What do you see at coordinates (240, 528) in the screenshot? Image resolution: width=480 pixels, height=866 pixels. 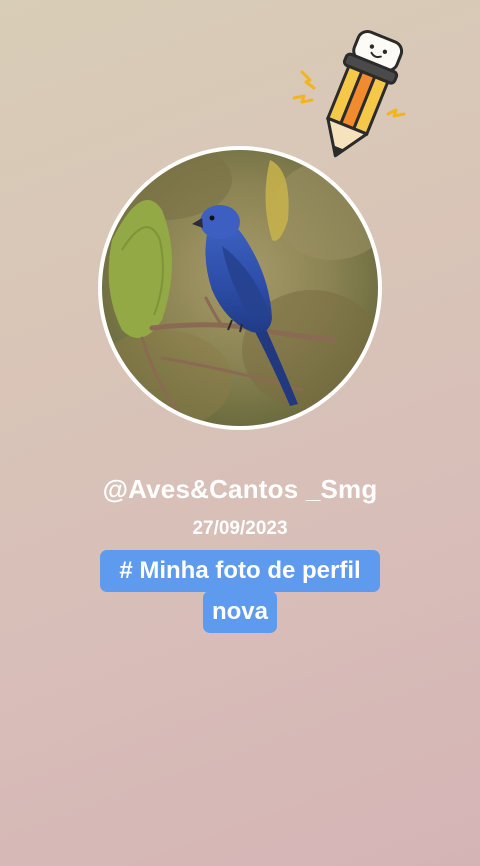 I see `post-date: 27/09/2023` at bounding box center [240, 528].